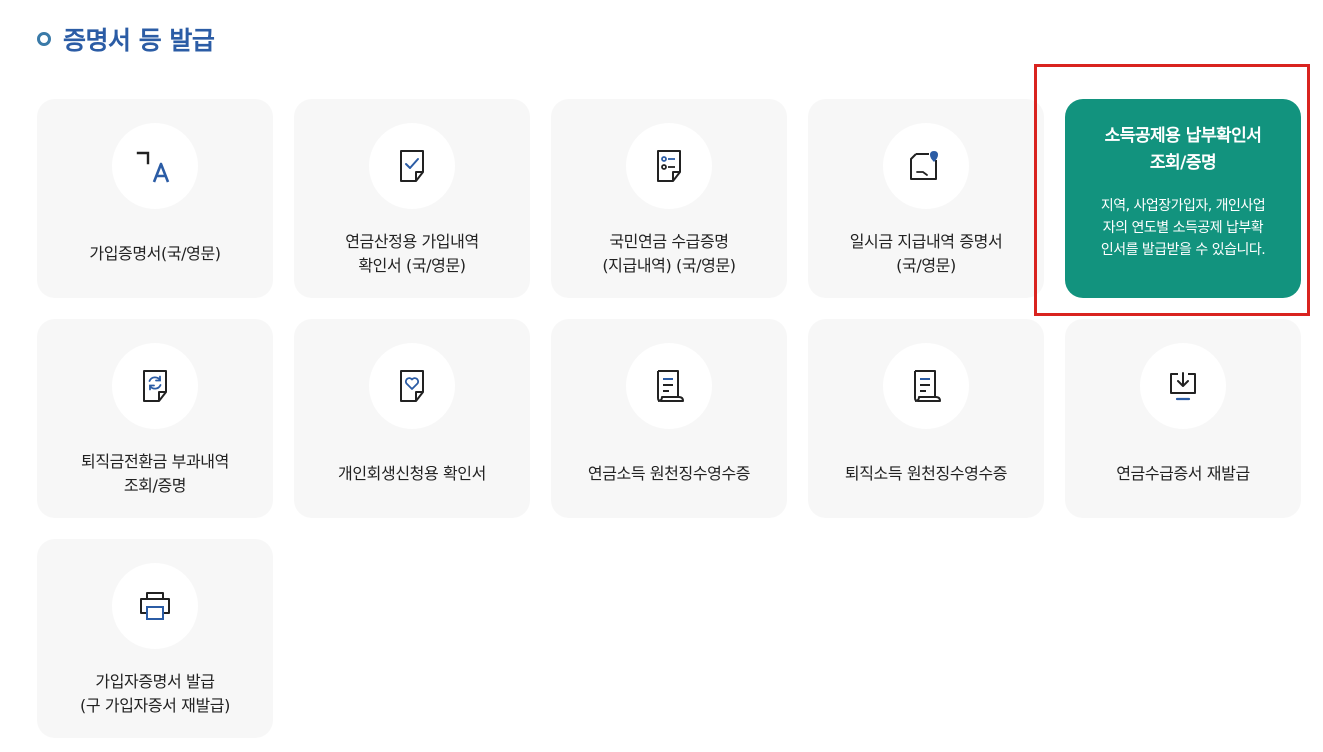  I want to click on document-check-icon, so click(412, 166).